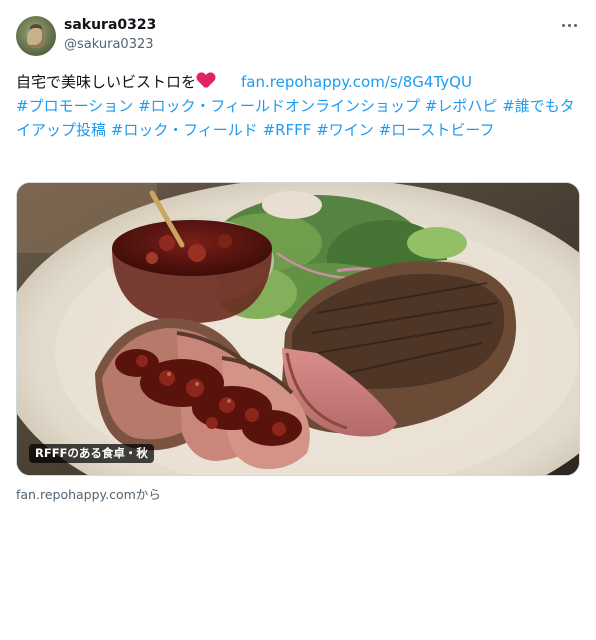 Image resolution: width=596 pixels, height=640 pixels. What do you see at coordinates (106, 82) in the screenshot?
I see `tweet-main-text: 自宅で美味しいビストロを` at bounding box center [106, 82].